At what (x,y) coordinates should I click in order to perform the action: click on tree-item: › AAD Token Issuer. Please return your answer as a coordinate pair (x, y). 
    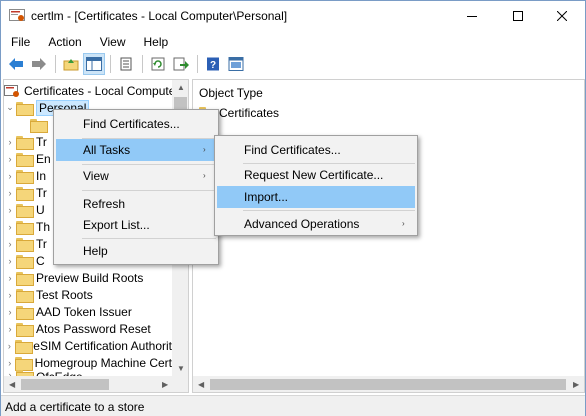
    Looking at the image, I should click on (88, 311).